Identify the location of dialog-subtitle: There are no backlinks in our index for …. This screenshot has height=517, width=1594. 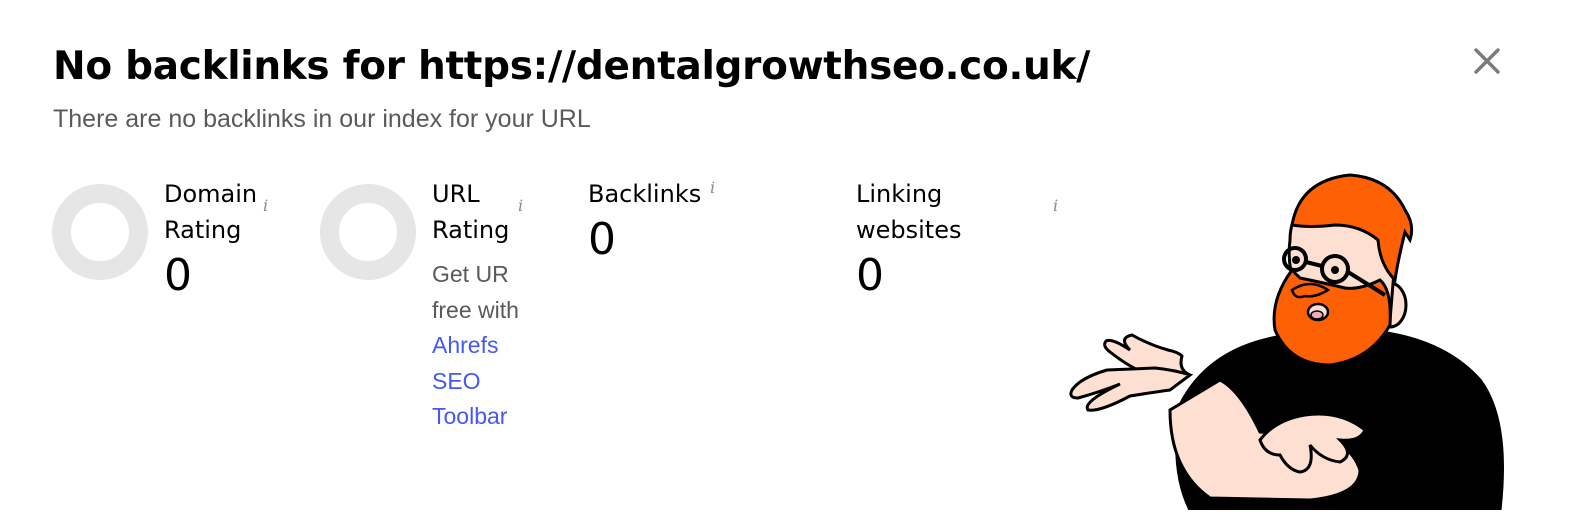
(322, 119).